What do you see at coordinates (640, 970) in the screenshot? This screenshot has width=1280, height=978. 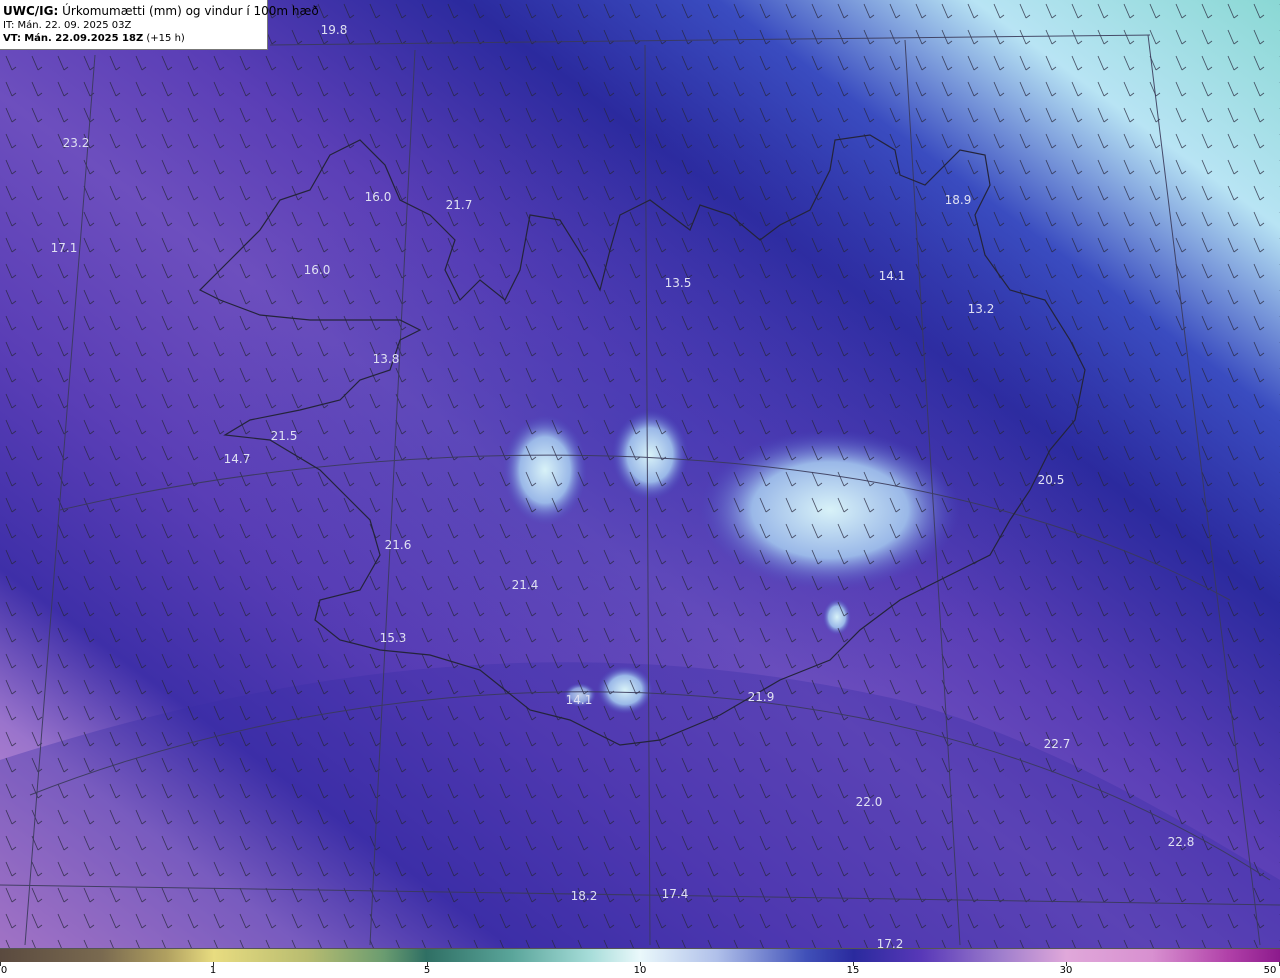 I see `colorbar-tick-label: 10` at bounding box center [640, 970].